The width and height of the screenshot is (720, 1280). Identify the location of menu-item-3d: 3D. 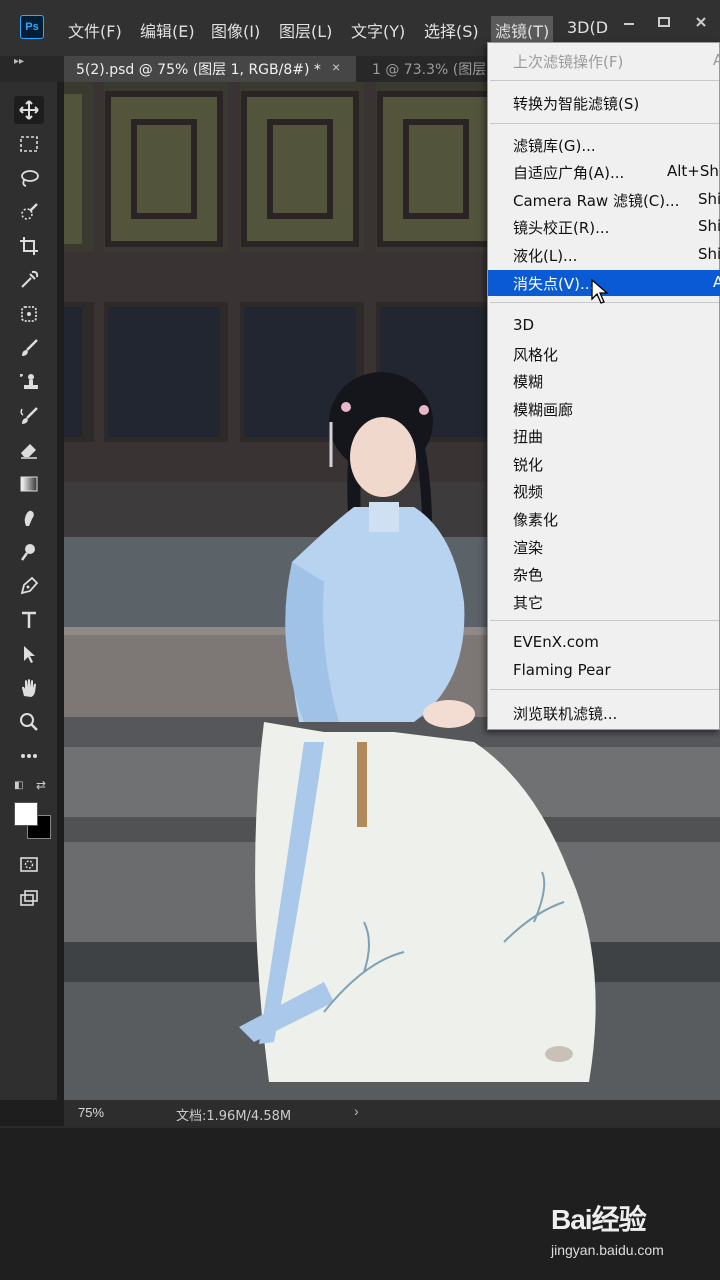
(604, 326).